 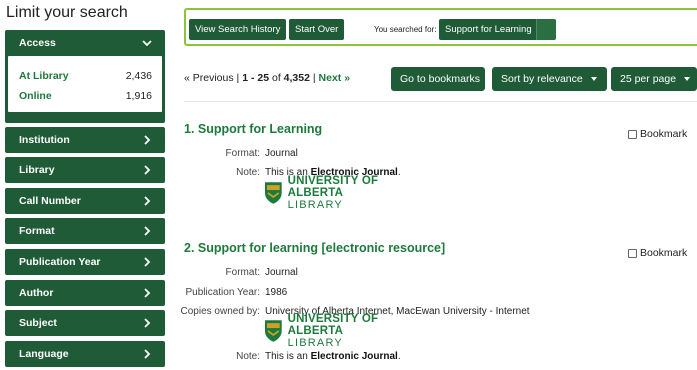 What do you see at coordinates (209, 78) in the screenshot?
I see `previous-link: « Previous` at bounding box center [209, 78].